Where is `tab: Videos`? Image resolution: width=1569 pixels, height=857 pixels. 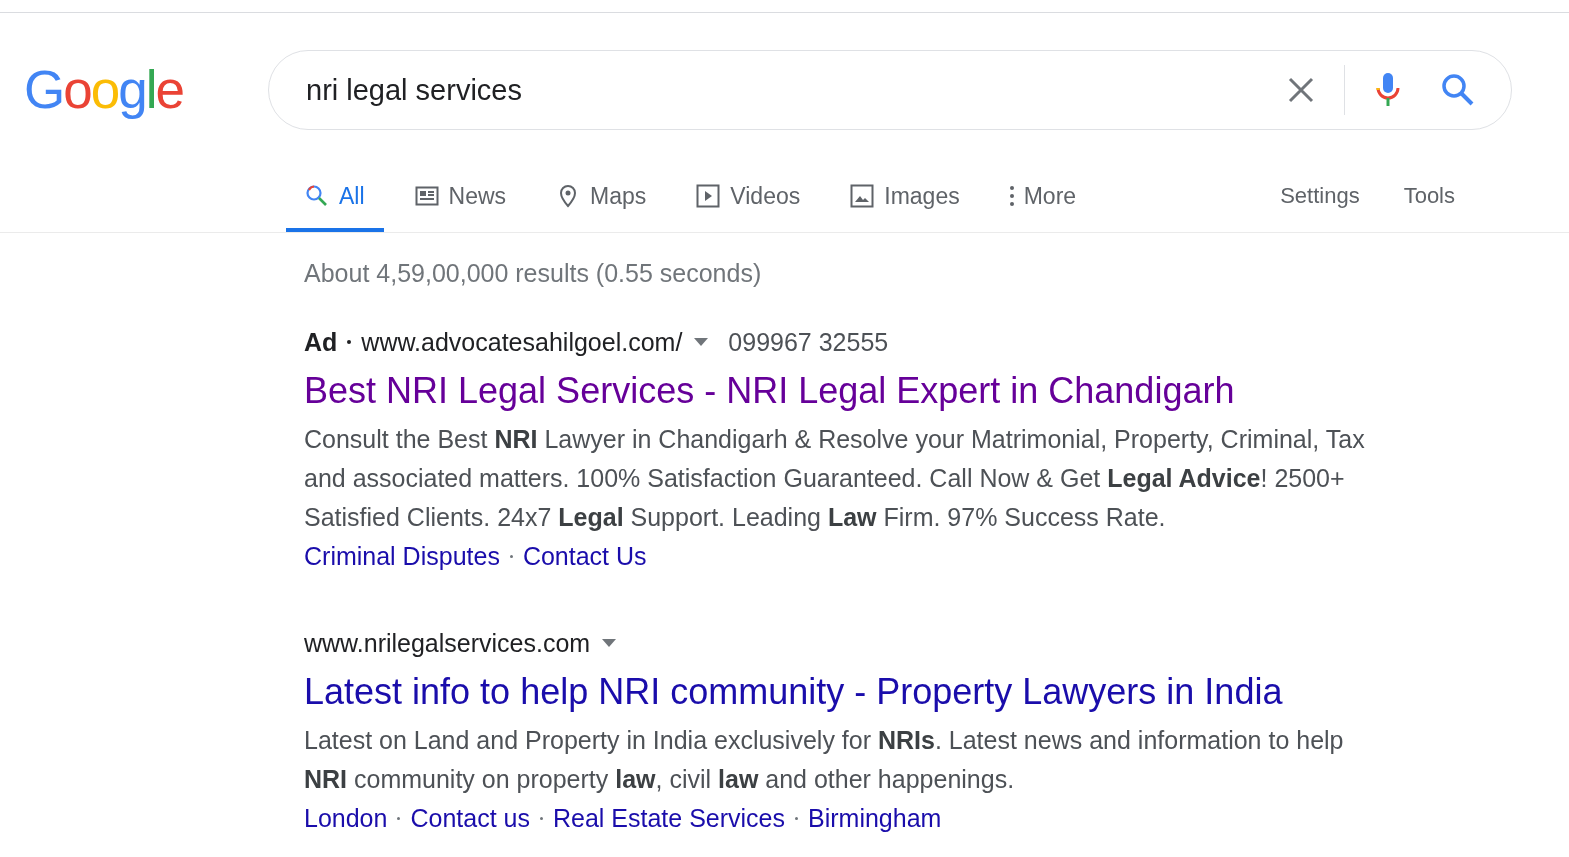
tab: Videos is located at coordinates (748, 196).